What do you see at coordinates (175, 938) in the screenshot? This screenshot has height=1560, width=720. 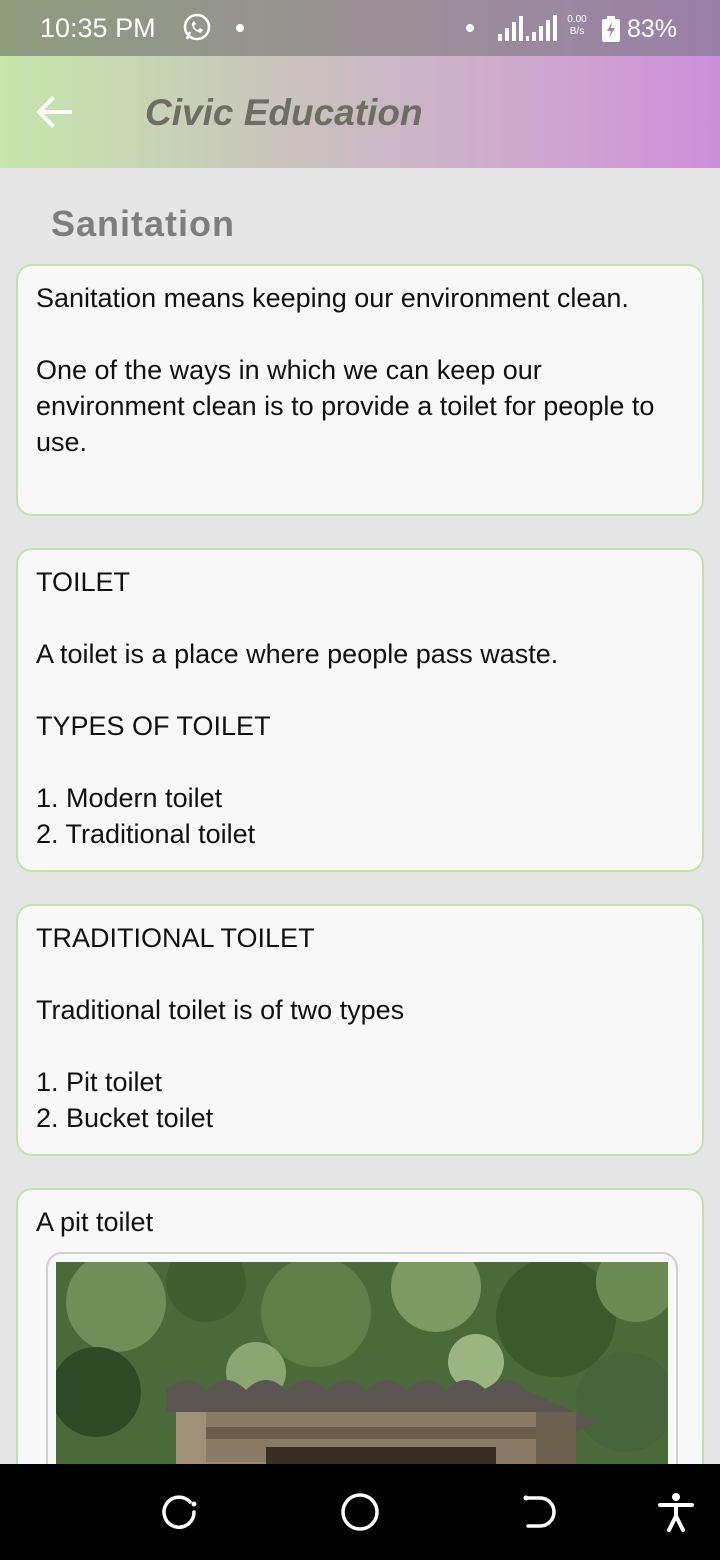 I see `card-heading: TRADITIONAL TOILET` at bounding box center [175, 938].